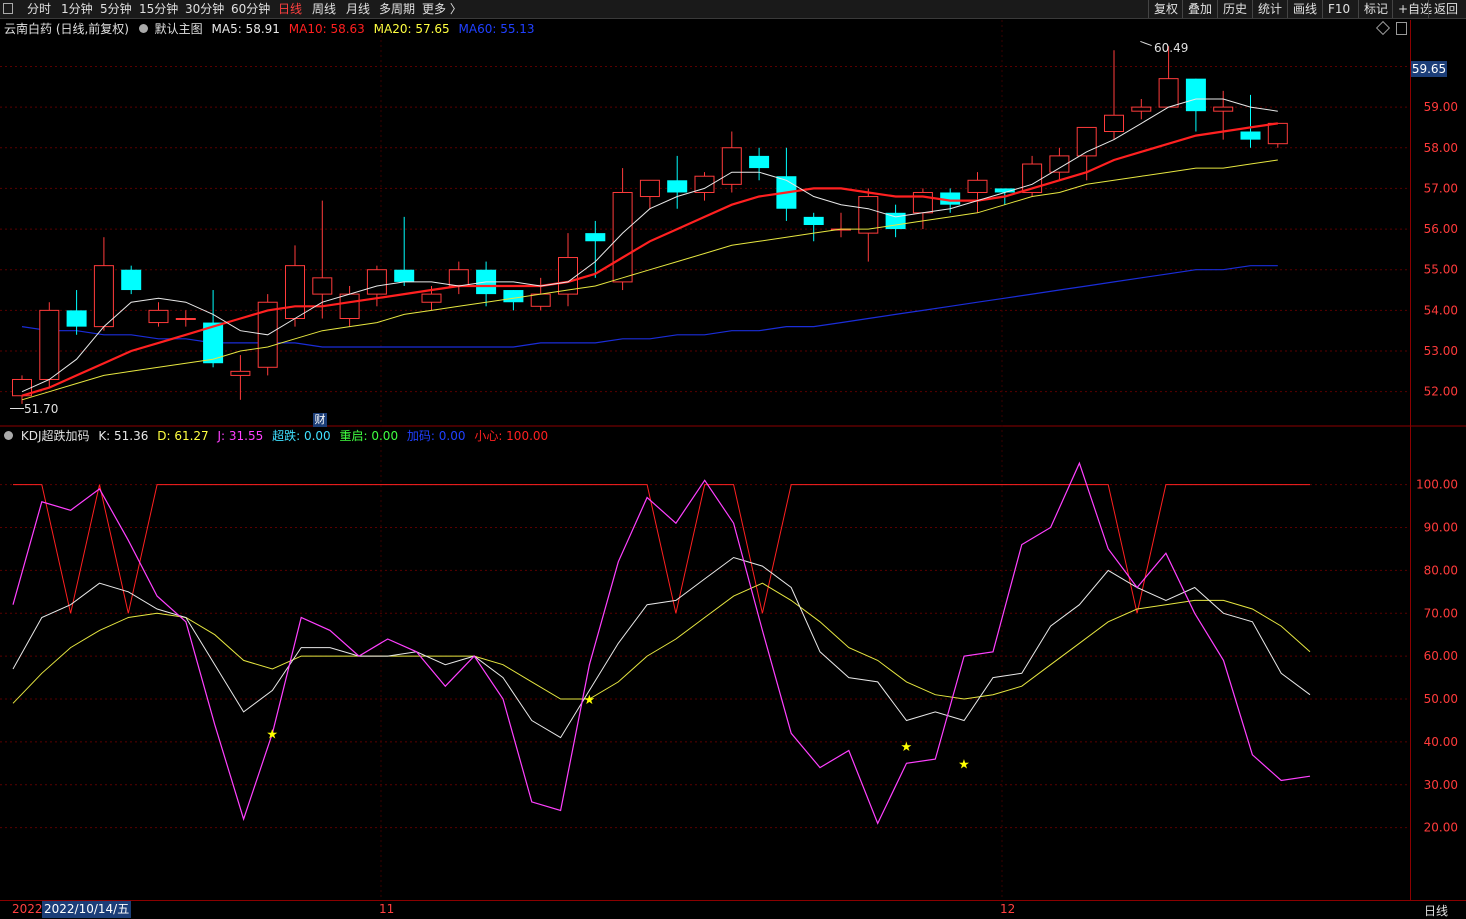 Image resolution: width=1466 pixels, height=919 pixels. I want to click on kdj-k-label: K: 51.36, so click(123, 436).